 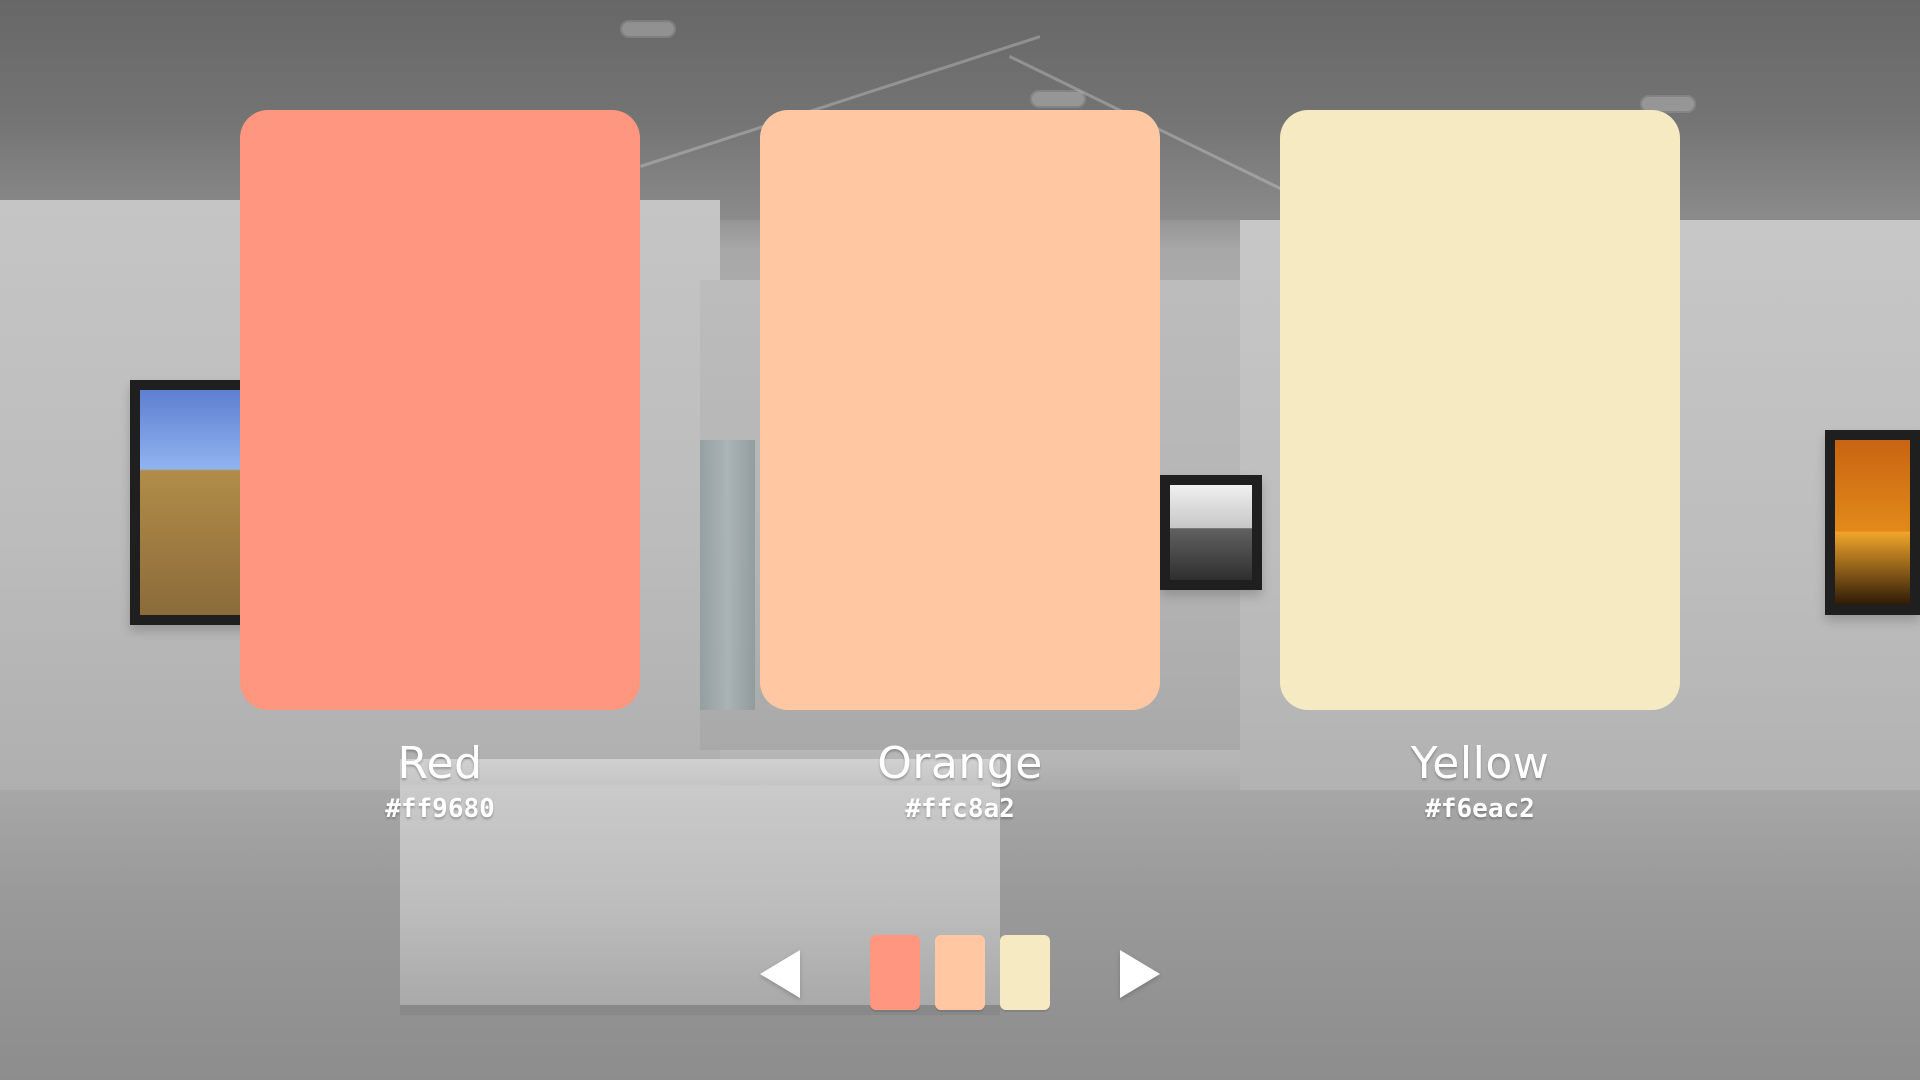 I want to click on swatch-label-red: Red #ff9680, so click(x=440, y=781).